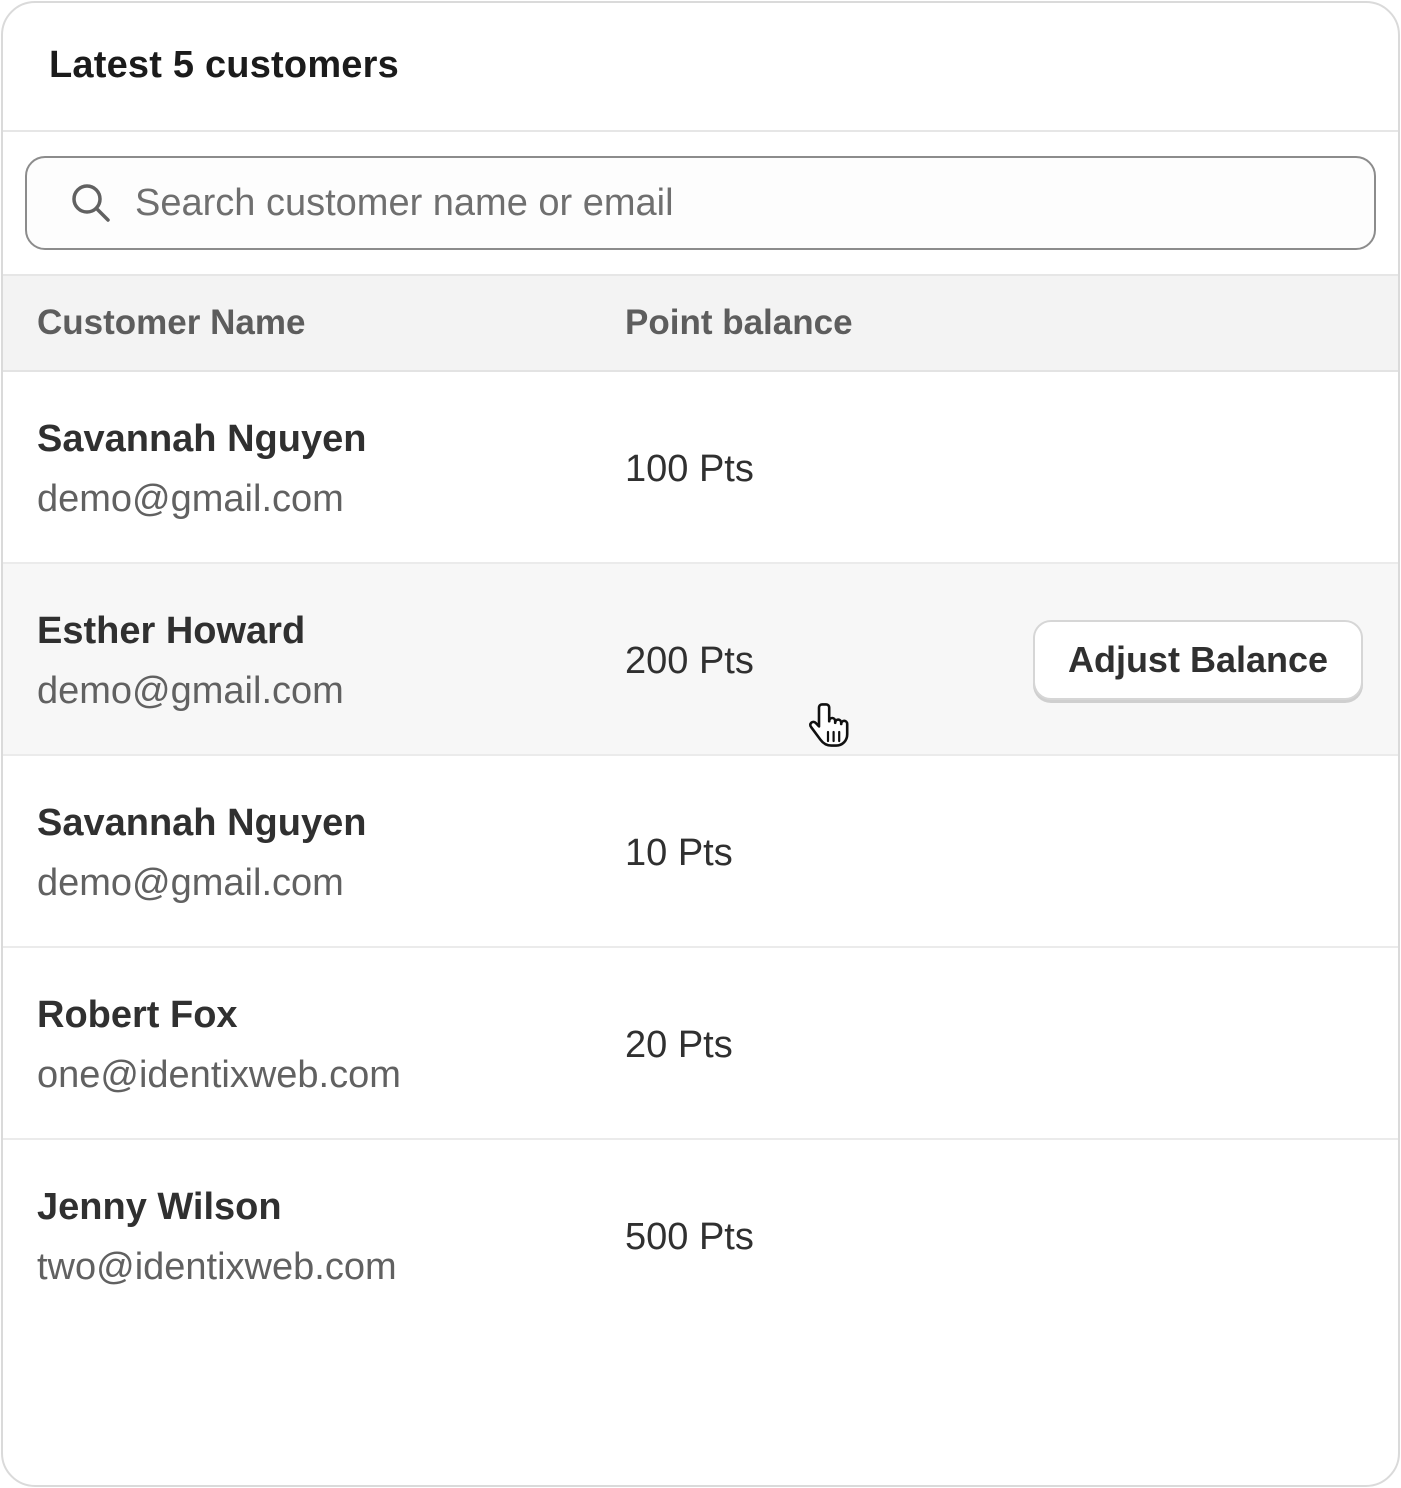 The image size is (1401, 1488). Describe the element at coordinates (689, 469) in the screenshot. I see `point-balance: 100 Pts` at that location.